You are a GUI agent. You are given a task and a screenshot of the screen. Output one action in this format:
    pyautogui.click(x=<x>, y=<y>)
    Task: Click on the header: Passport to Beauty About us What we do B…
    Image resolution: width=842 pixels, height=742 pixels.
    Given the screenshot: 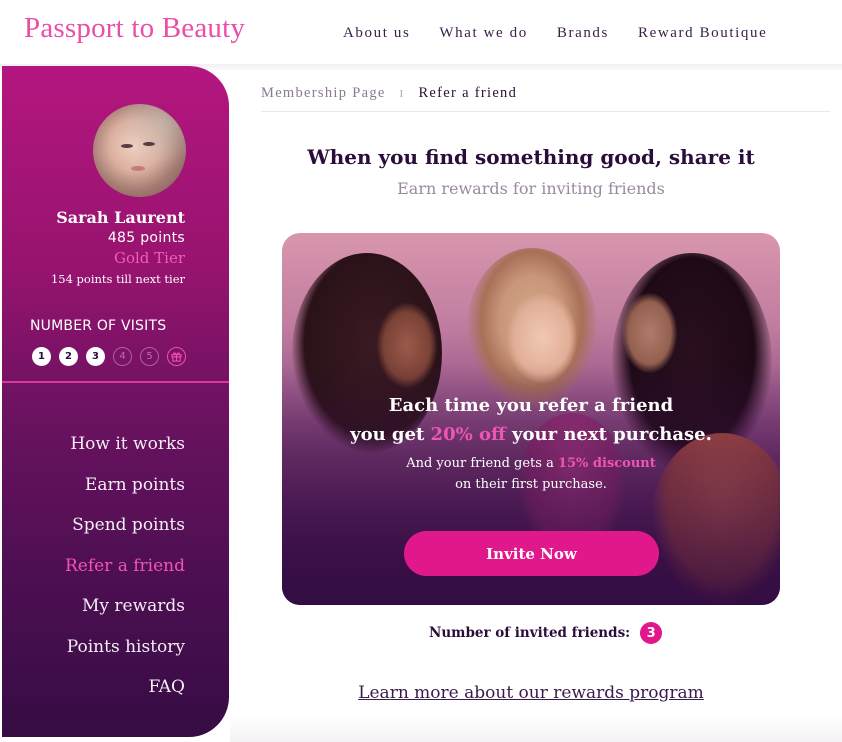 What is the action you would take?
    pyautogui.click(x=421, y=33)
    